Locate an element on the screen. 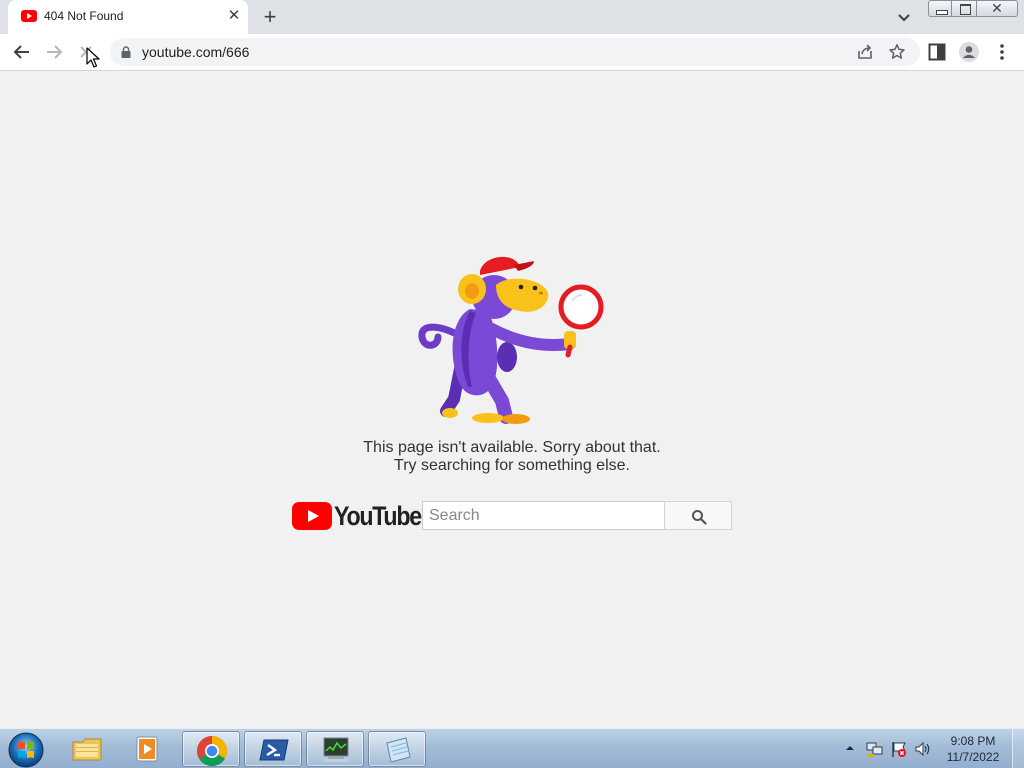 This screenshot has height=768, width=1024. search-icon is located at coordinates (699, 517).